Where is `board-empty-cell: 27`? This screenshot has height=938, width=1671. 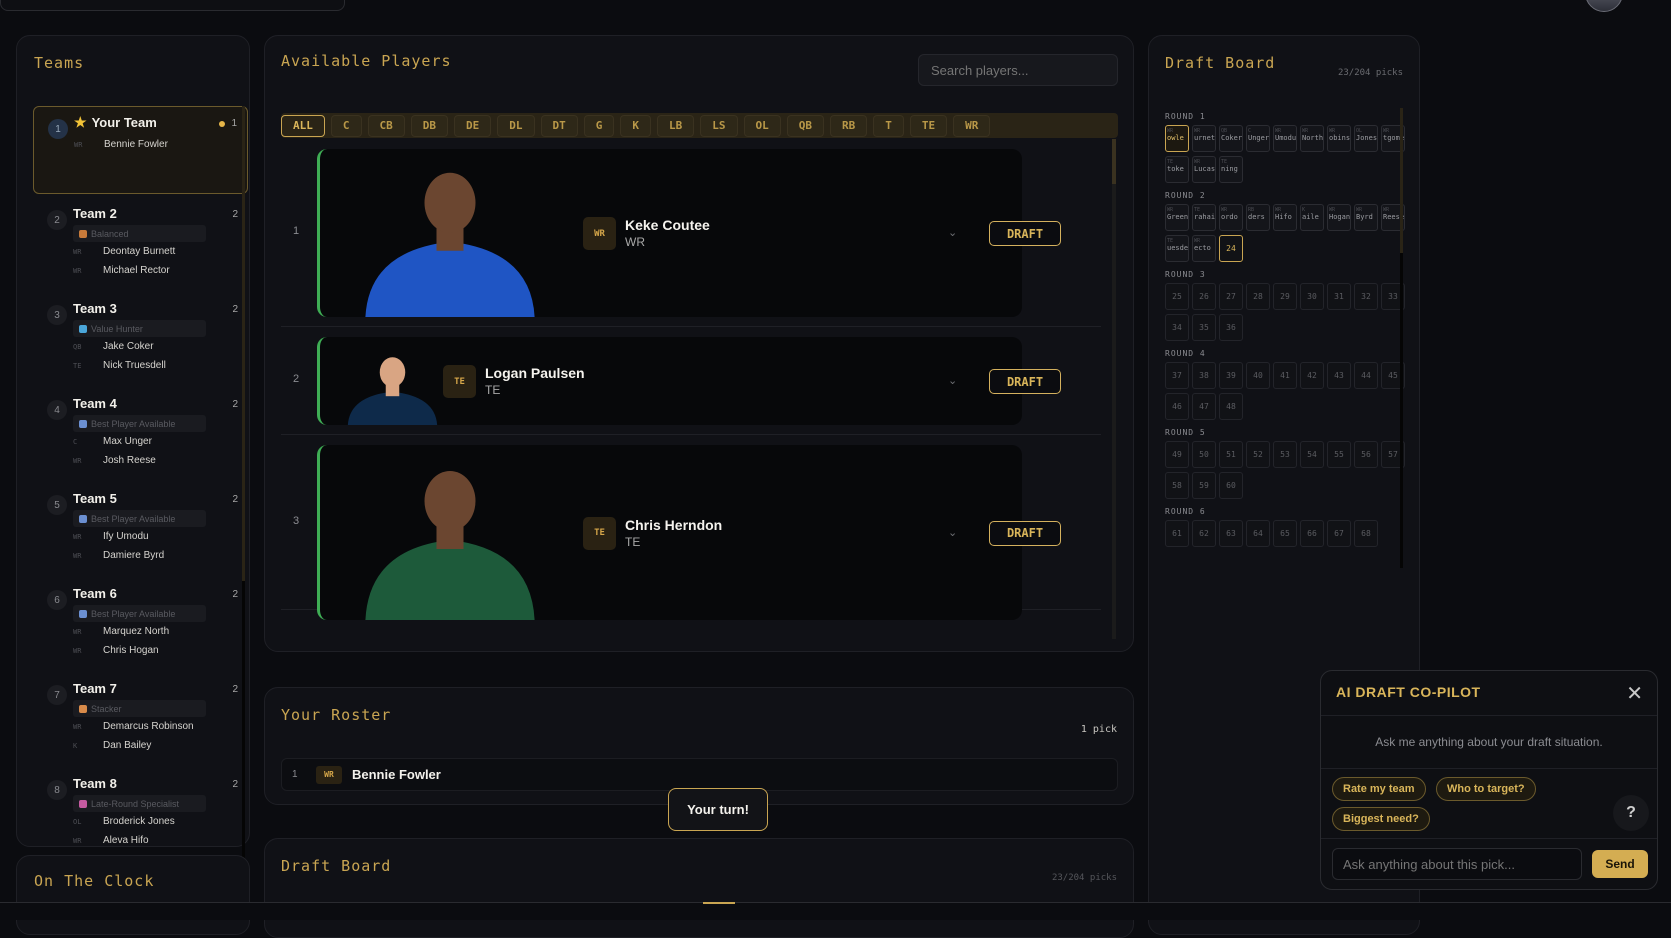
board-empty-cell: 27 is located at coordinates (1231, 296).